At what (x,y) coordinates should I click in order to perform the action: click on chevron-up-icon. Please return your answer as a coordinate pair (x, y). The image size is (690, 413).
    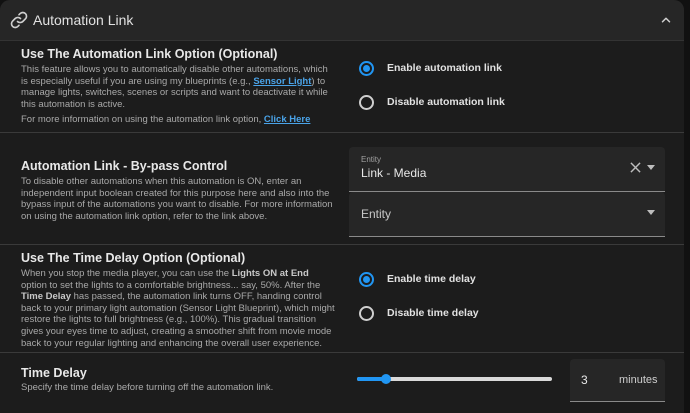
    Looking at the image, I should click on (666, 20).